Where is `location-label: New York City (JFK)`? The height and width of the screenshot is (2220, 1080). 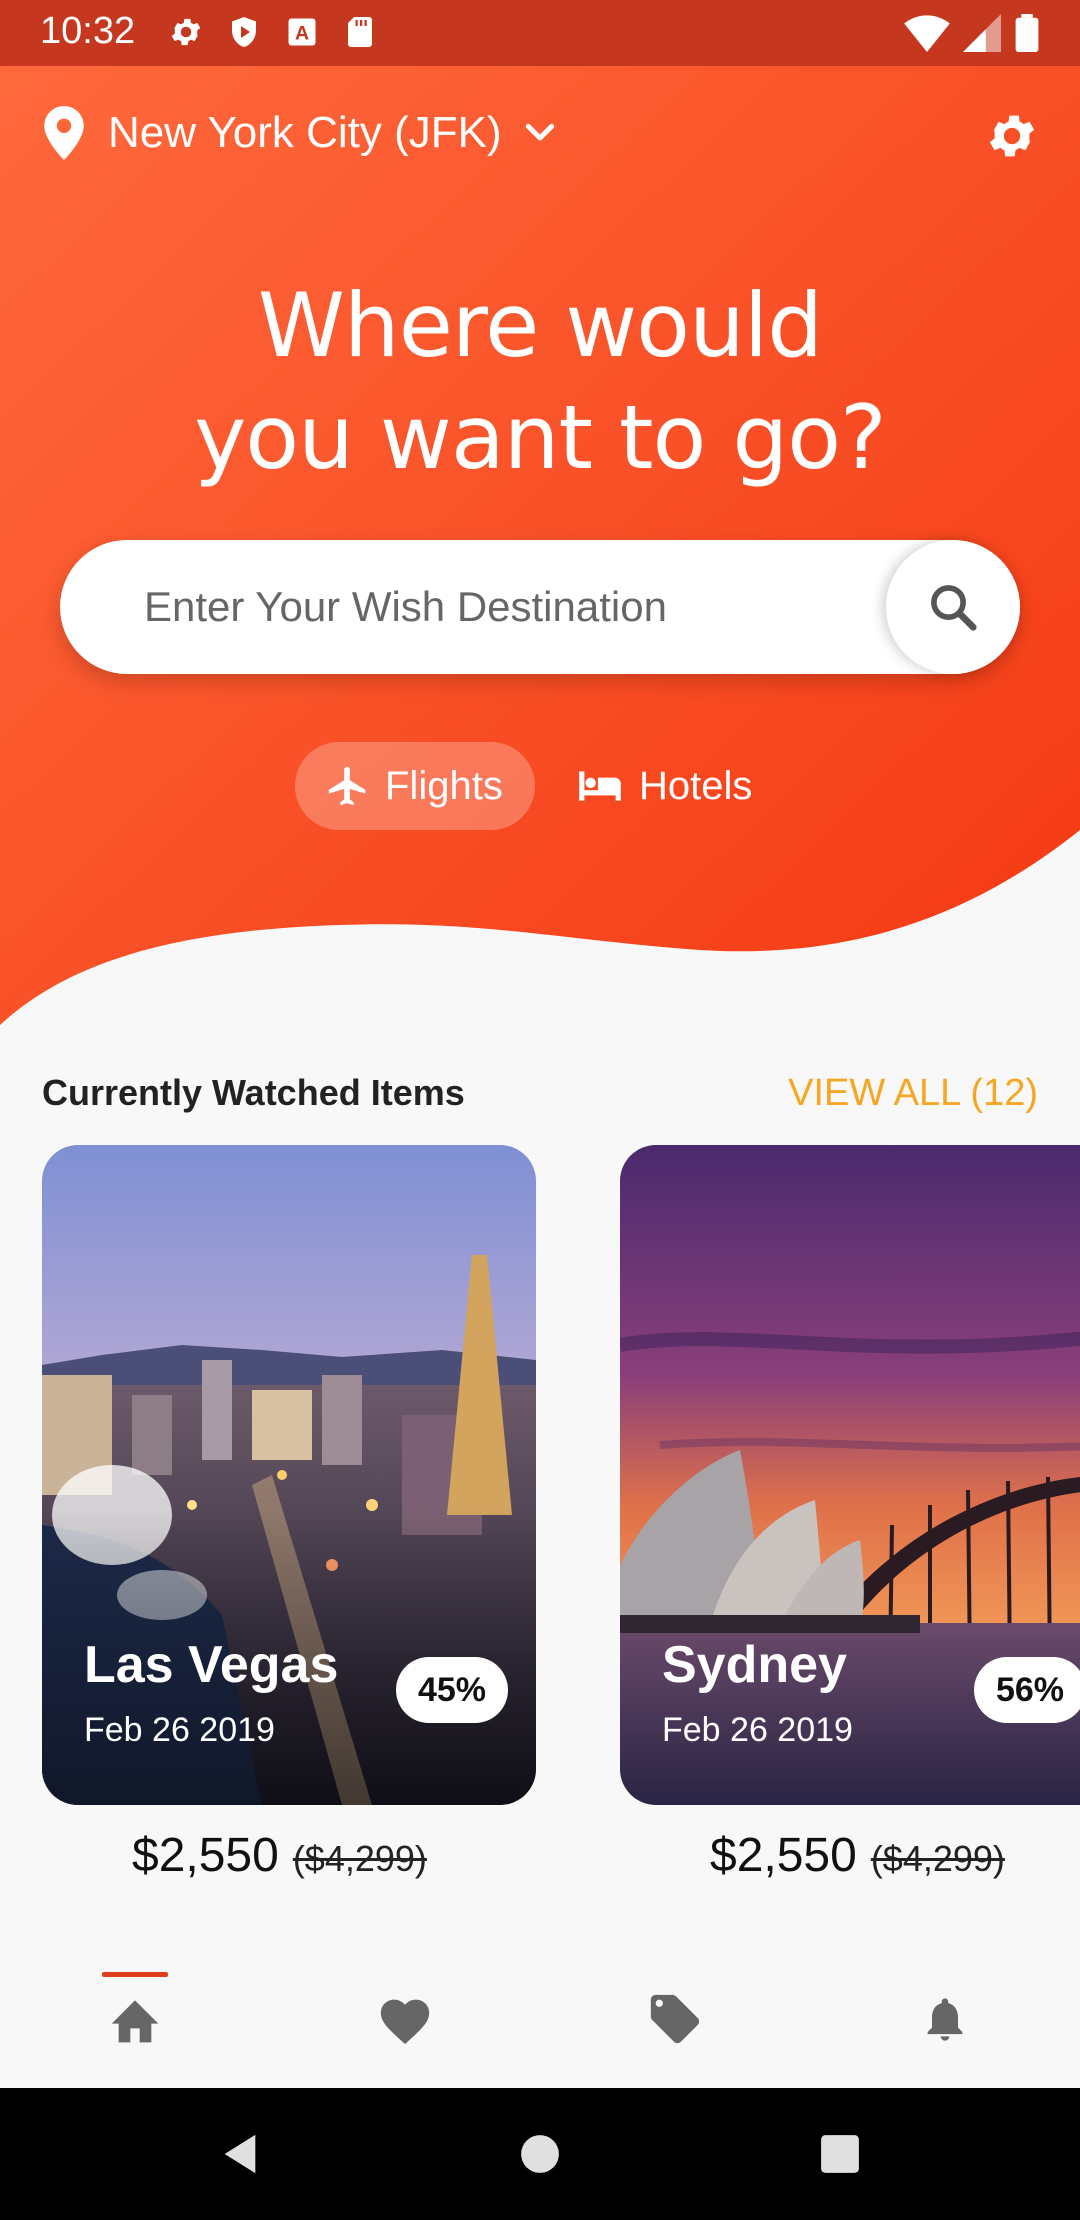 location-label: New York City (JFK) is located at coordinates (305, 132).